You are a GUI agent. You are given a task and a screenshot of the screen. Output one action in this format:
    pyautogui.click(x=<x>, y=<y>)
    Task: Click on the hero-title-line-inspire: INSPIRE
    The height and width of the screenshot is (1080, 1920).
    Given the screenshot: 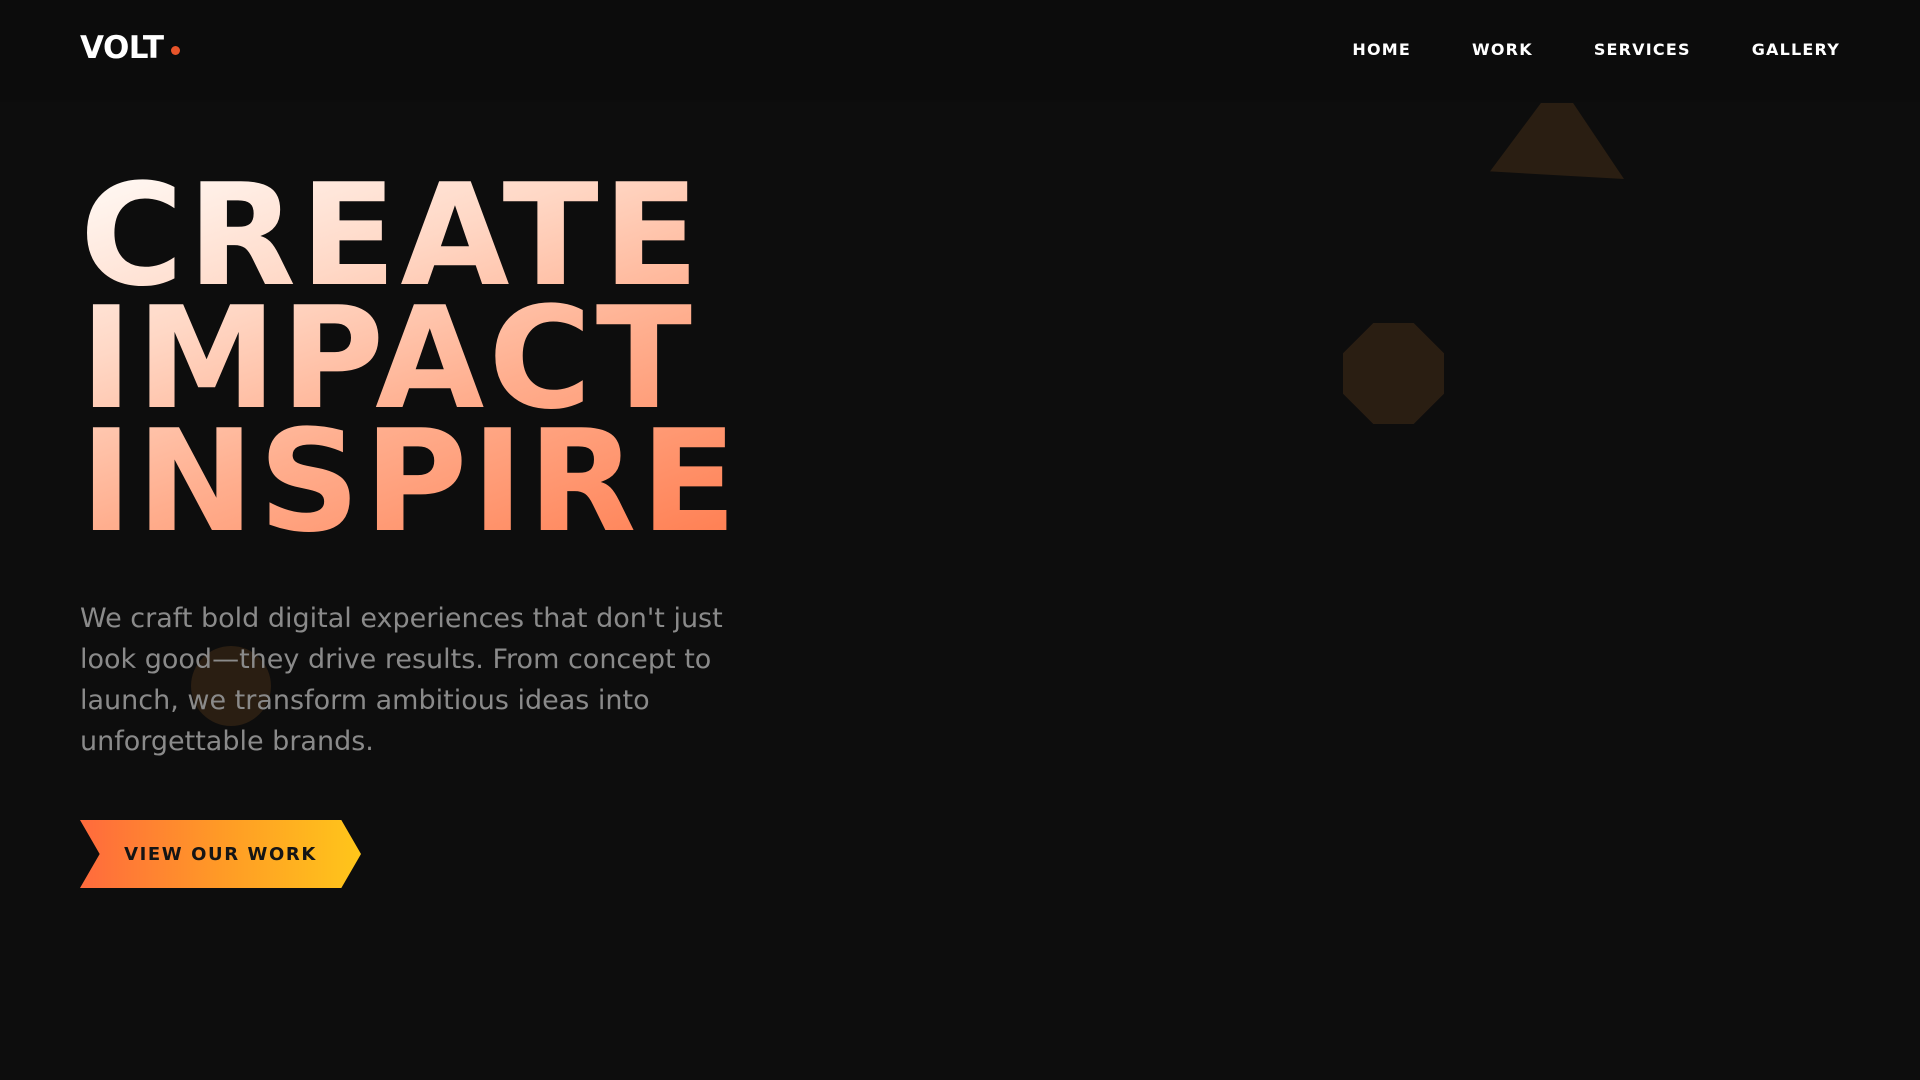 What is the action you would take?
    pyautogui.click(x=410, y=482)
    